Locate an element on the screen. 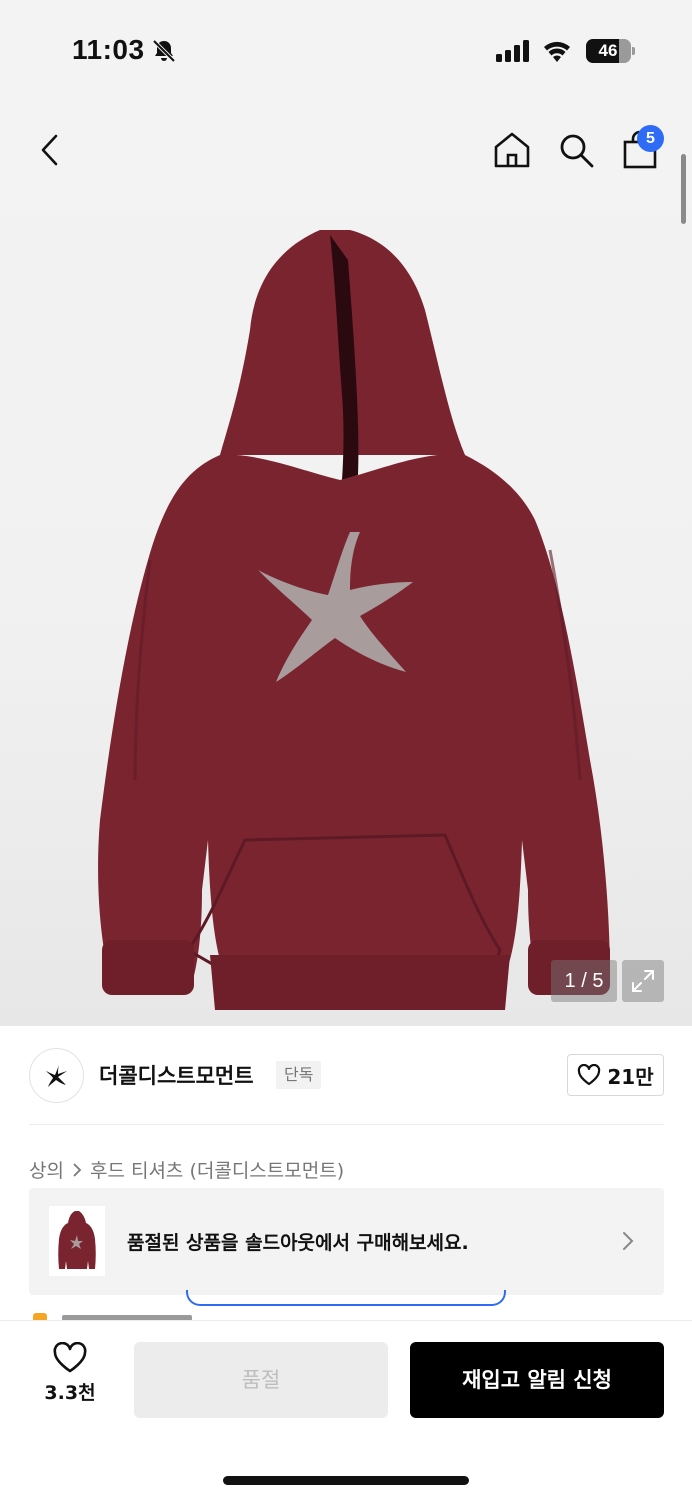  scroll-indicator is located at coordinates (683, 189).